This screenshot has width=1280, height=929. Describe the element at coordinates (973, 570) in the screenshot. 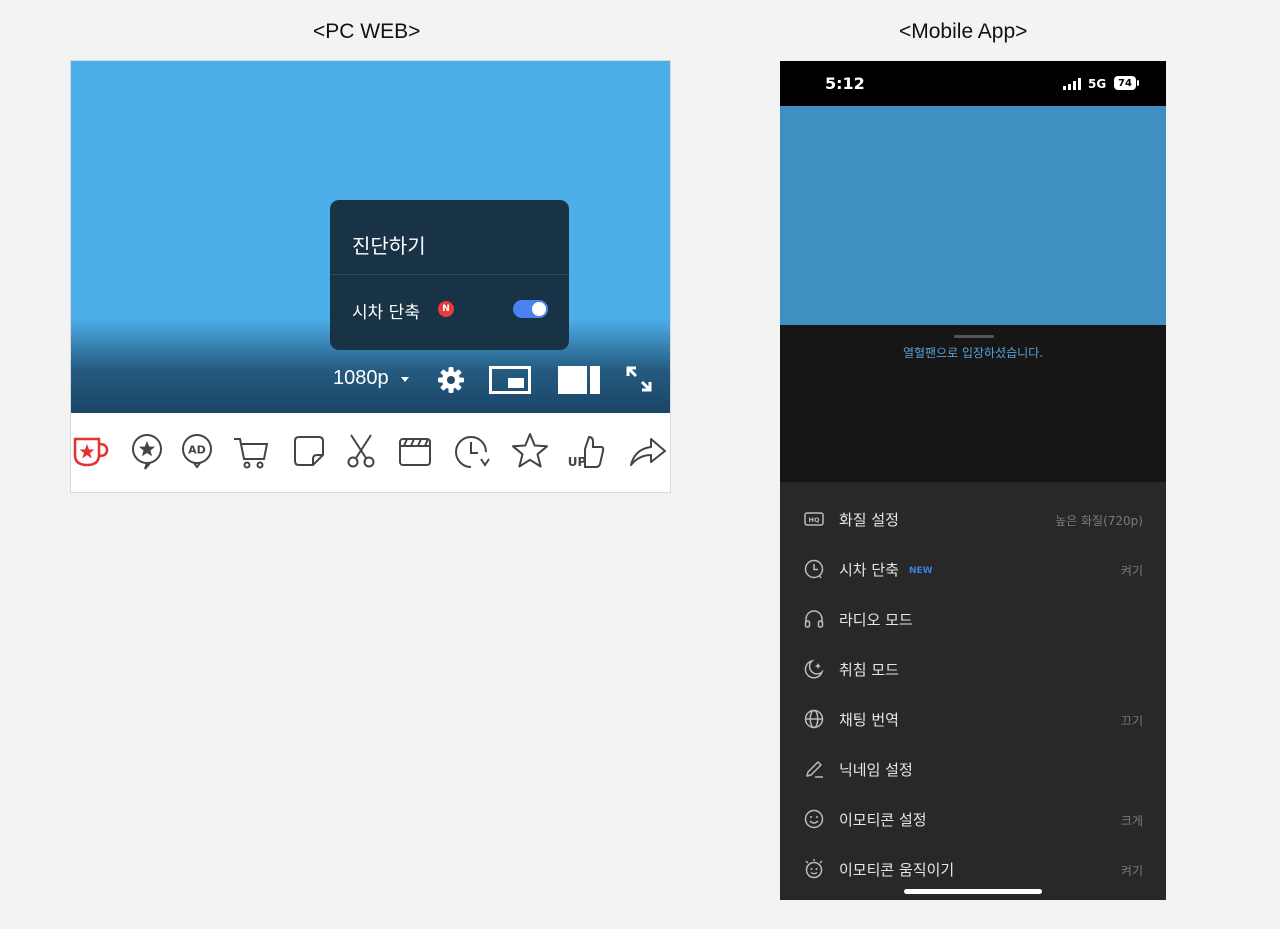

I see `menu-item-timeshift: 시차 단축 NEW 켜기` at that location.